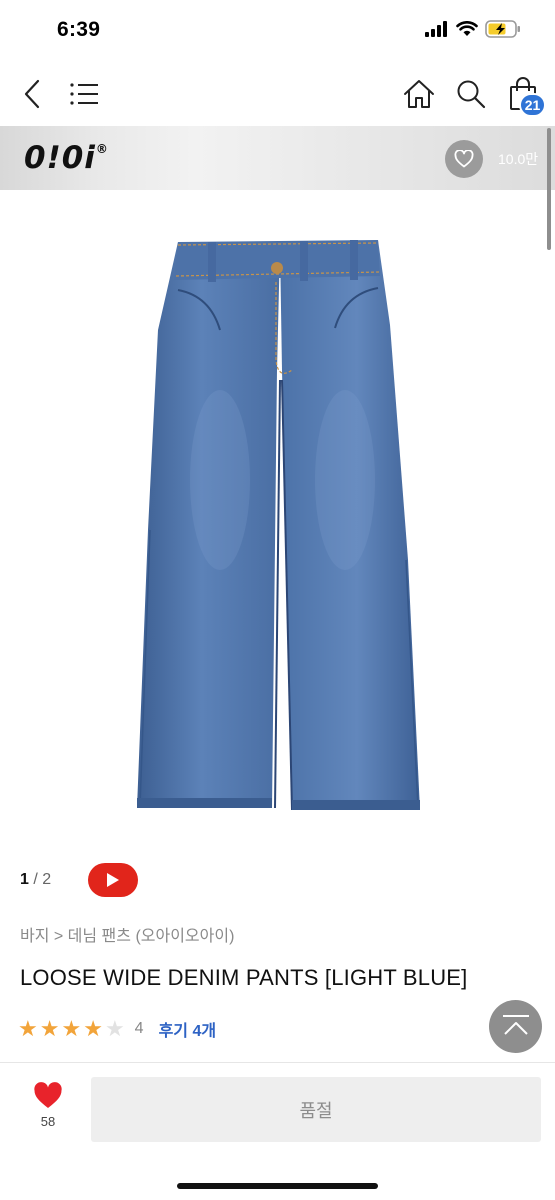  Describe the element at coordinates (277, 31) in the screenshot. I see `status-bar: 6:39` at that location.